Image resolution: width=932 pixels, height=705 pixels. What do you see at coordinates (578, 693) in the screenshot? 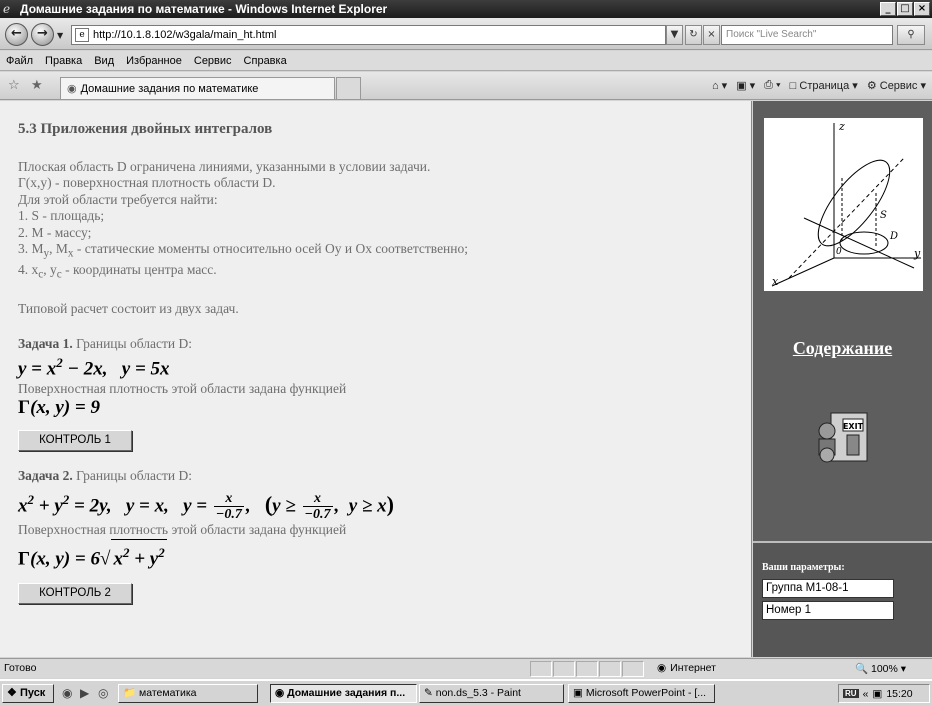
I see `powerpoint-icon: ▣` at bounding box center [578, 693].